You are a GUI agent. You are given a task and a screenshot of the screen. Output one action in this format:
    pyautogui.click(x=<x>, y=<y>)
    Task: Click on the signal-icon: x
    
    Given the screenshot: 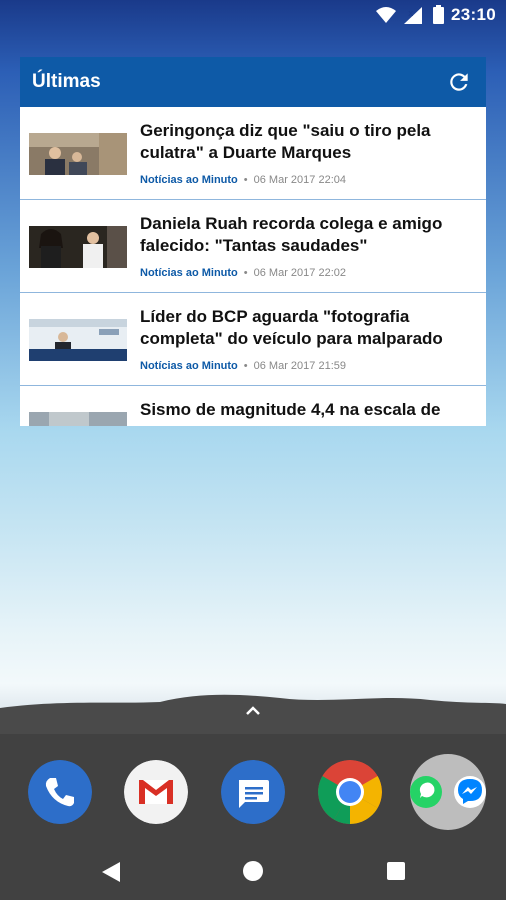 What is the action you would take?
    pyautogui.click(x=413, y=15)
    